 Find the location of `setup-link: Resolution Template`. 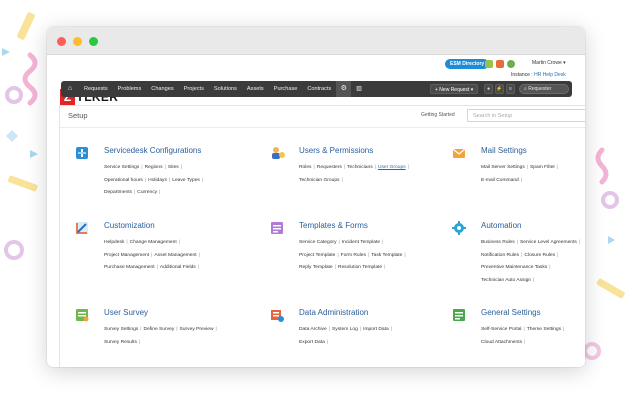

setup-link: Resolution Template is located at coordinates (360, 267).